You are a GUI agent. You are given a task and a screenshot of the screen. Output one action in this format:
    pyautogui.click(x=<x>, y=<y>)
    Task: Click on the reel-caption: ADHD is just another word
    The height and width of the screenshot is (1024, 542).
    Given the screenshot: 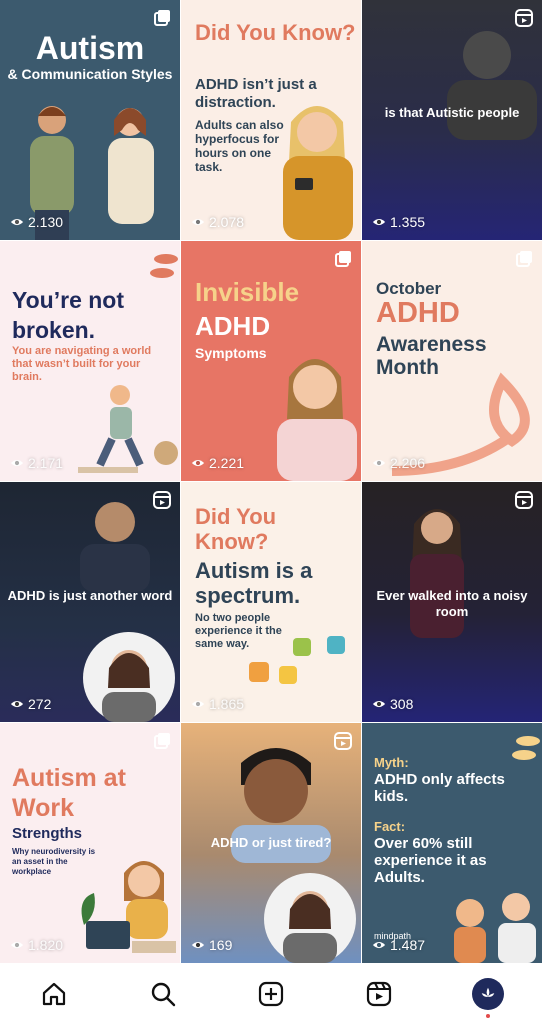 What is the action you would take?
    pyautogui.click(x=90, y=595)
    